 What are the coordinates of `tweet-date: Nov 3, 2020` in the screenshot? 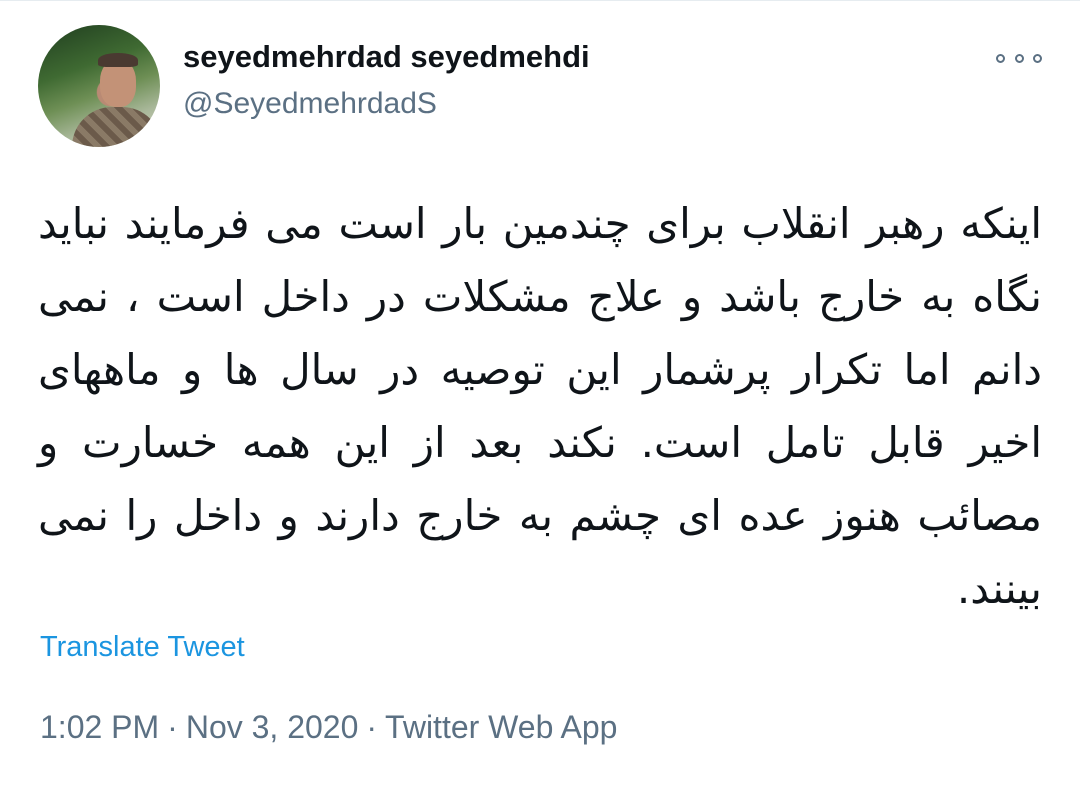 It's located at (272, 727).